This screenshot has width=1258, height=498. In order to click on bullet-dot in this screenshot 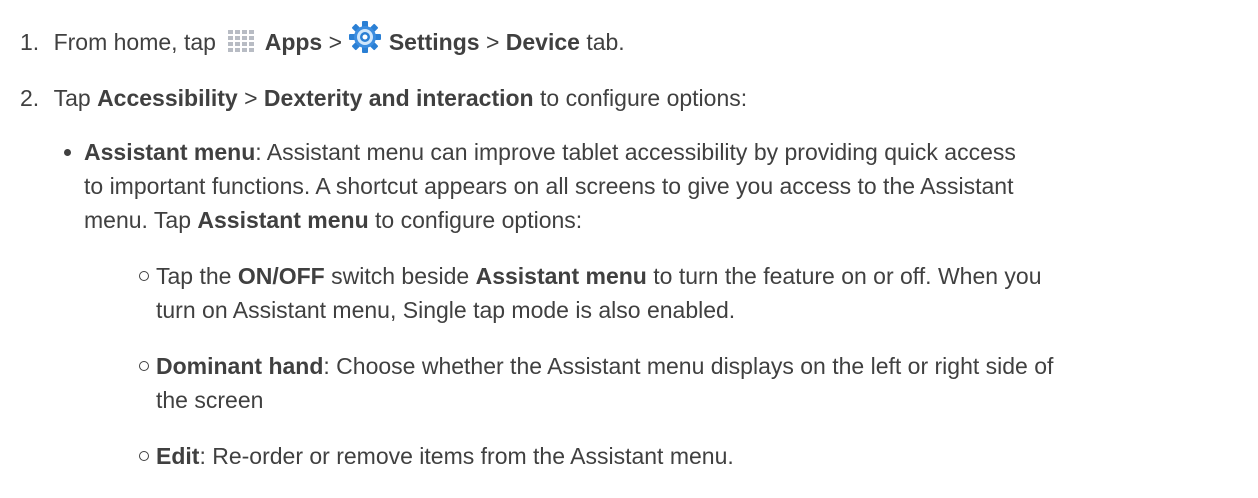, I will do `click(67, 152)`.